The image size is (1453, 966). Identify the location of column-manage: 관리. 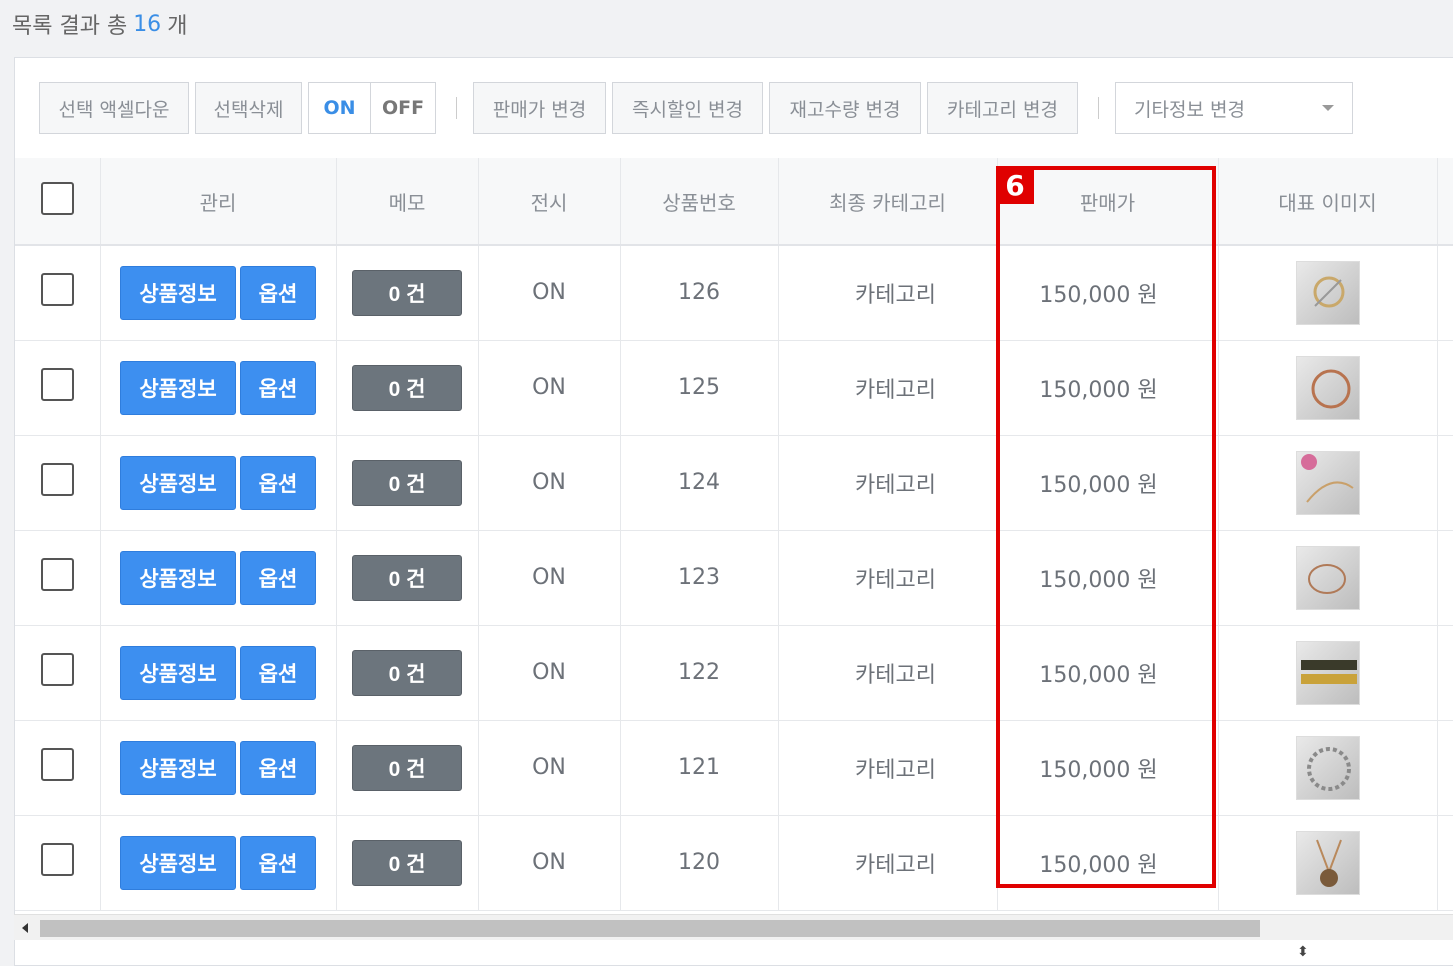
(218, 202).